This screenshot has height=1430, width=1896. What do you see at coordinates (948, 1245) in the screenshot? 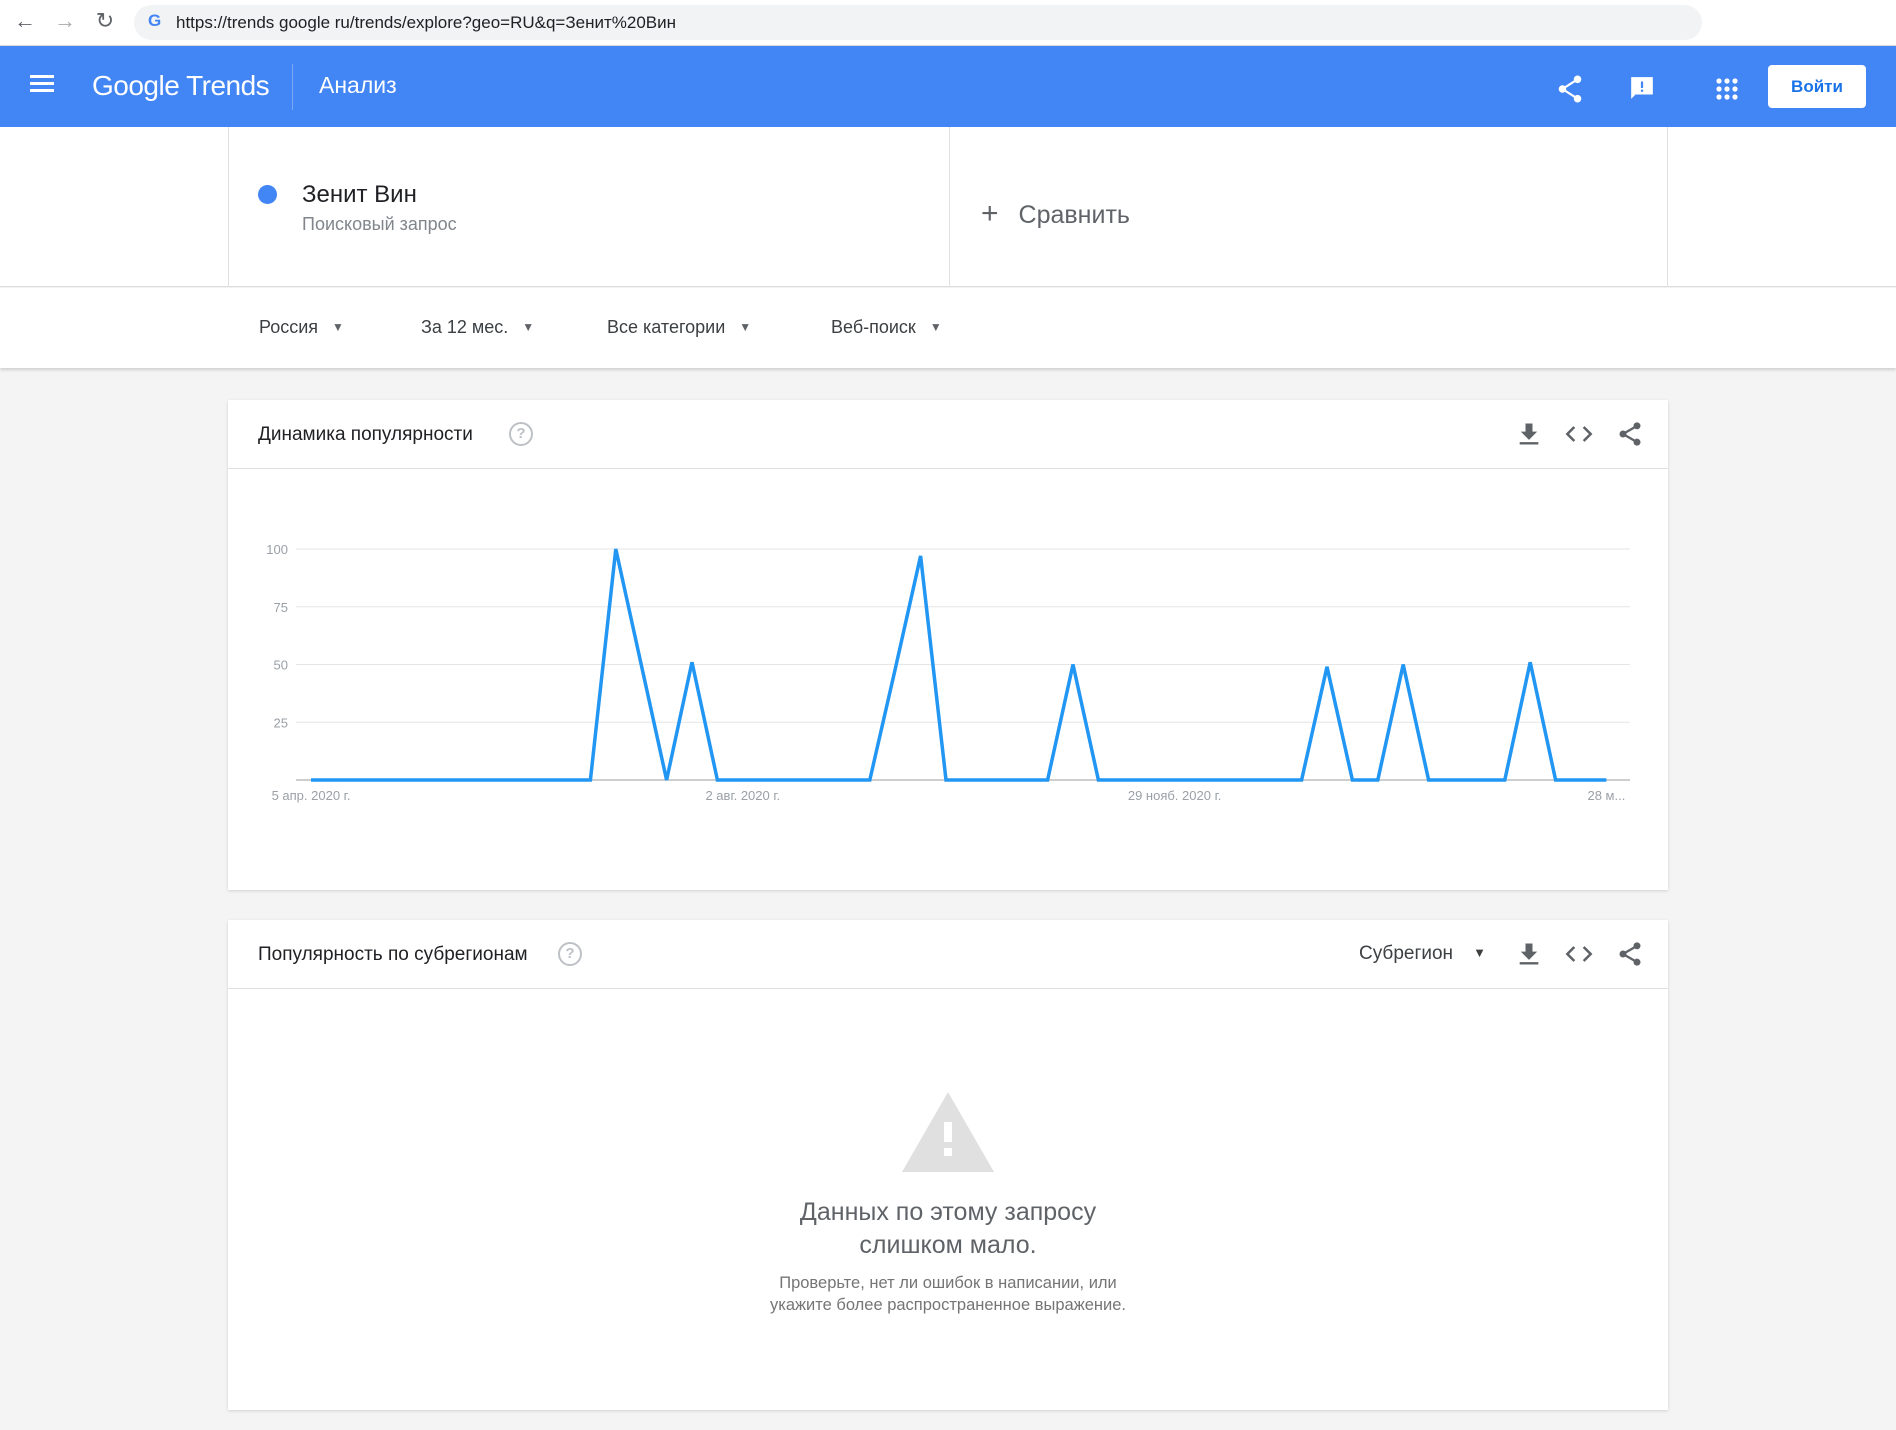
I see `empty-title-line: слишком мало.` at bounding box center [948, 1245].